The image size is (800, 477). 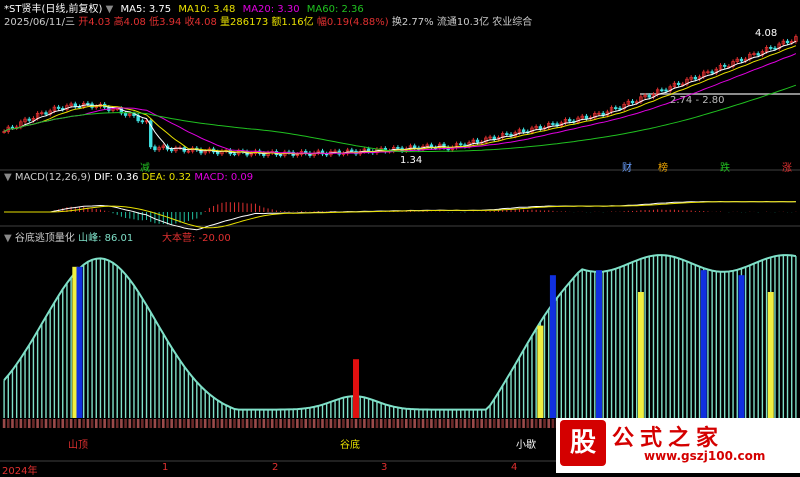 What do you see at coordinates (53, 177) in the screenshot?
I see `macd-title: MACD(12,26,9)` at bounding box center [53, 177].